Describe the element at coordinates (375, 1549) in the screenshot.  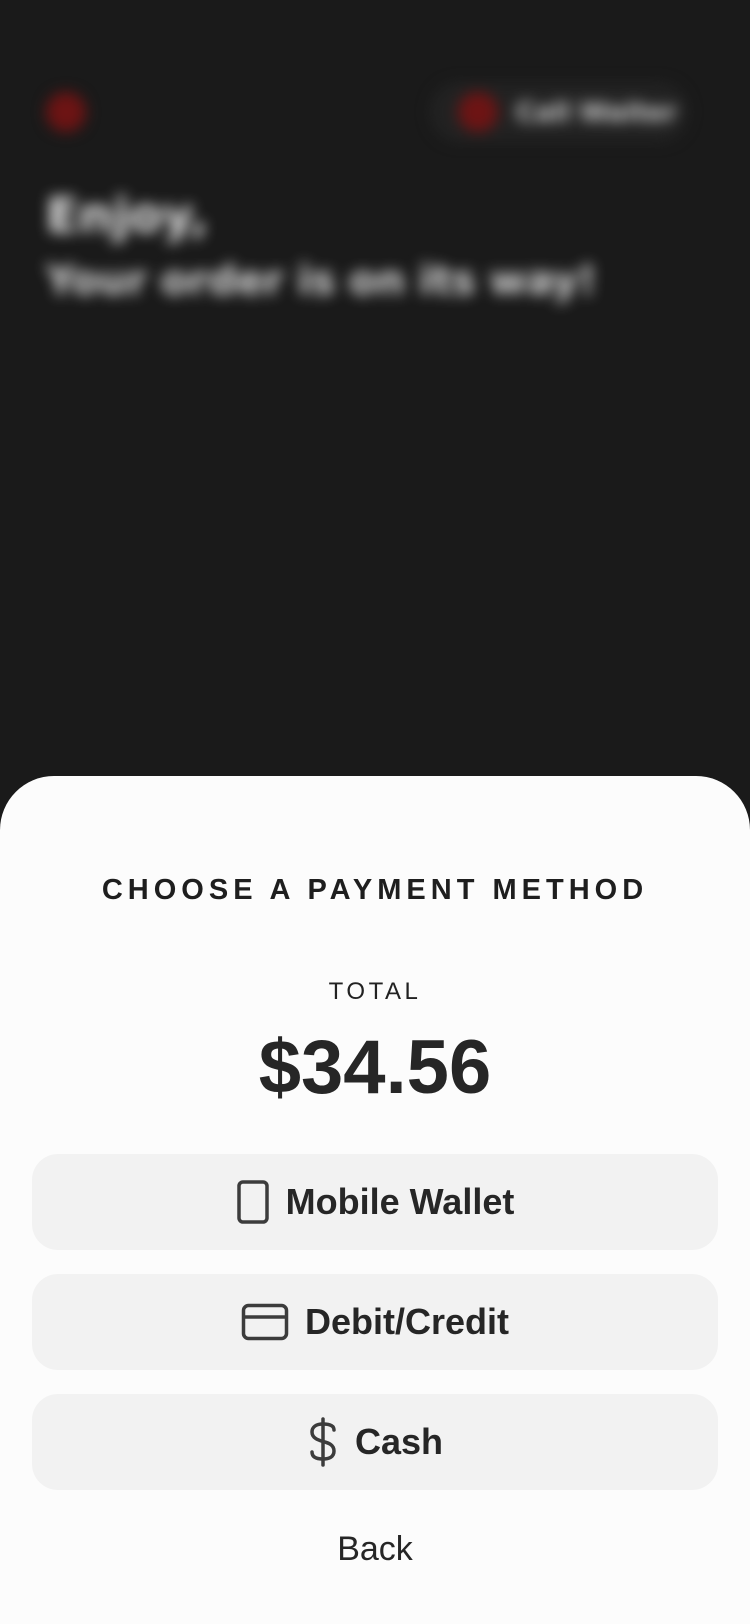
I see `back-button: Back` at that location.